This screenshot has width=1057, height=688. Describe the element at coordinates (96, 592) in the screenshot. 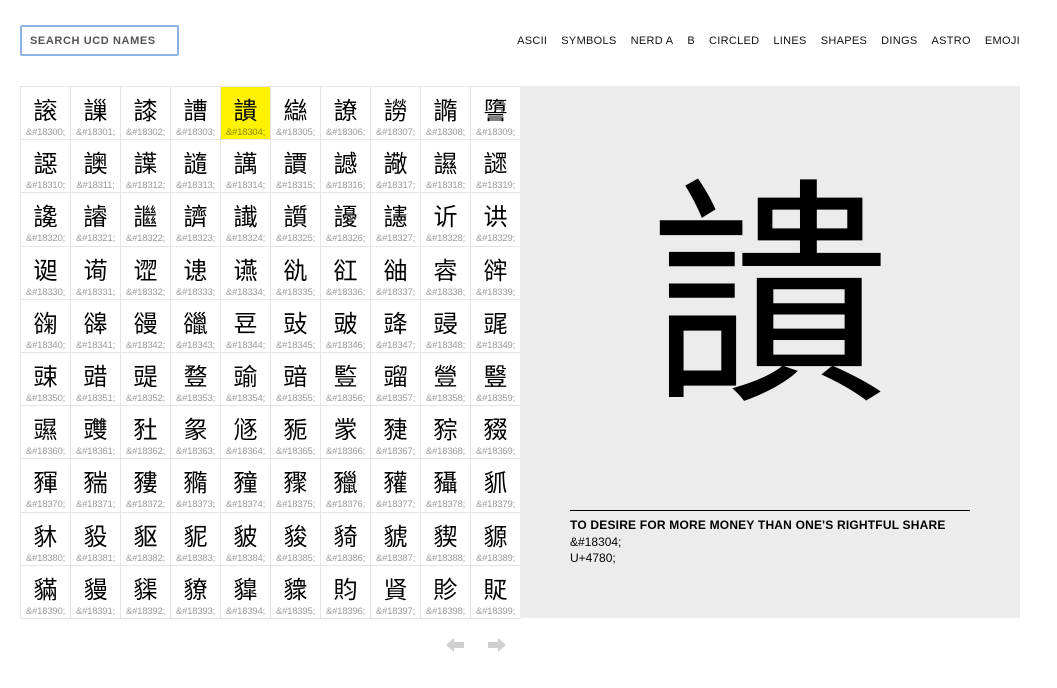

I see `glyph-cell: 䝢 &#18391;` at that location.